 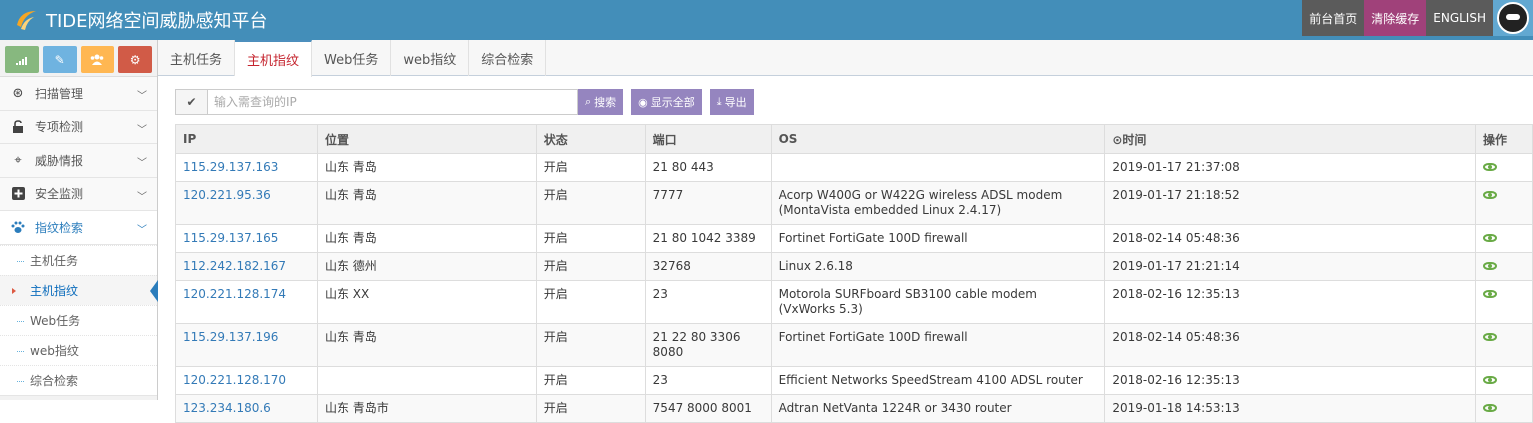 I want to click on menu-label: 威胁情报, so click(x=59, y=160).